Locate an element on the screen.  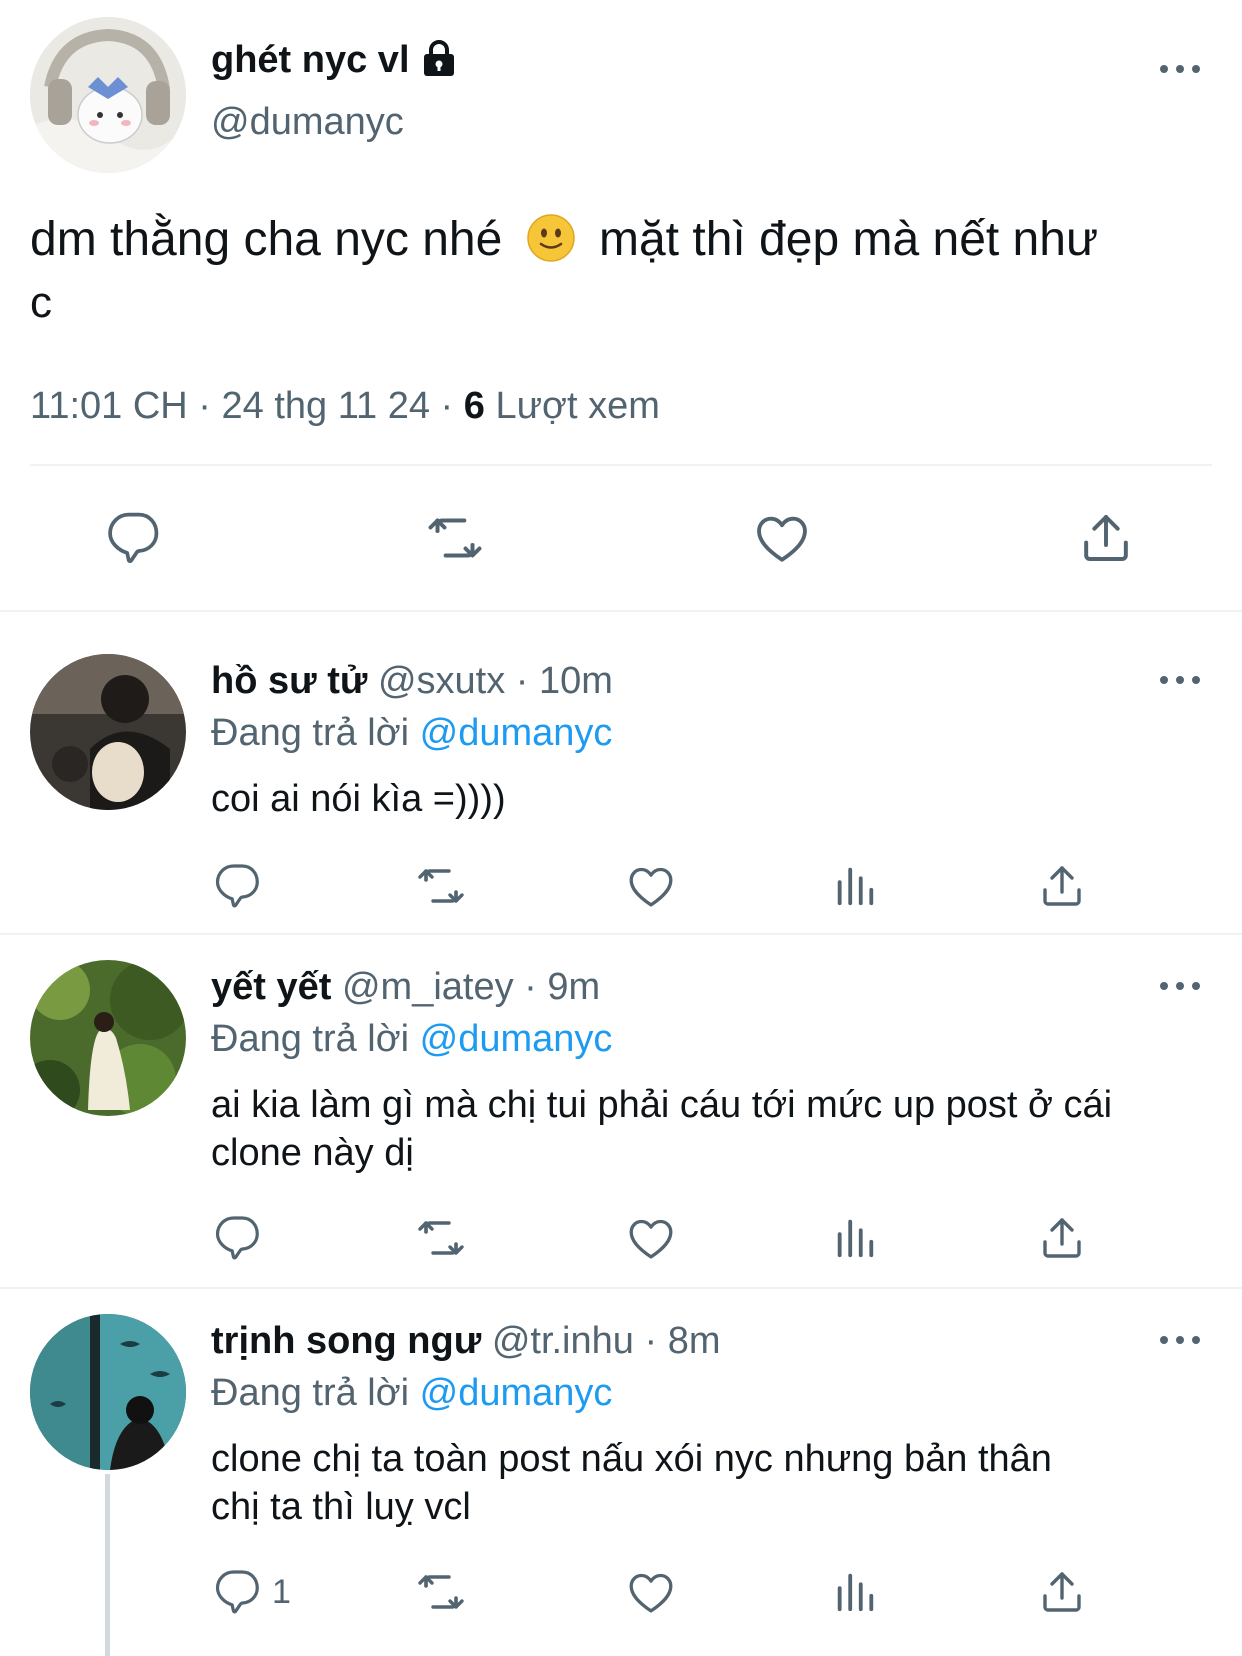
reply-author-handle: @tr.inhu is located at coordinates (563, 1341).